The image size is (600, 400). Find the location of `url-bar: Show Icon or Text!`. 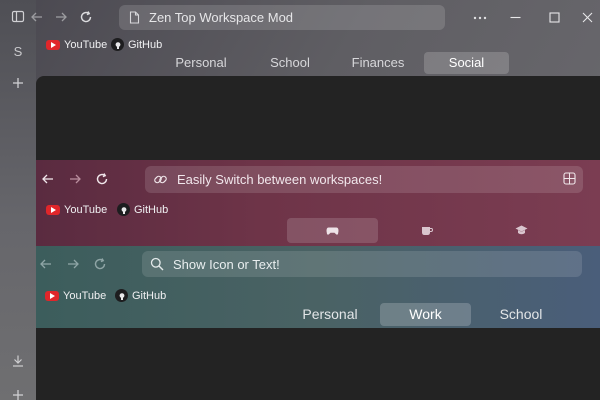

url-bar: Show Icon or Text! is located at coordinates (362, 264).